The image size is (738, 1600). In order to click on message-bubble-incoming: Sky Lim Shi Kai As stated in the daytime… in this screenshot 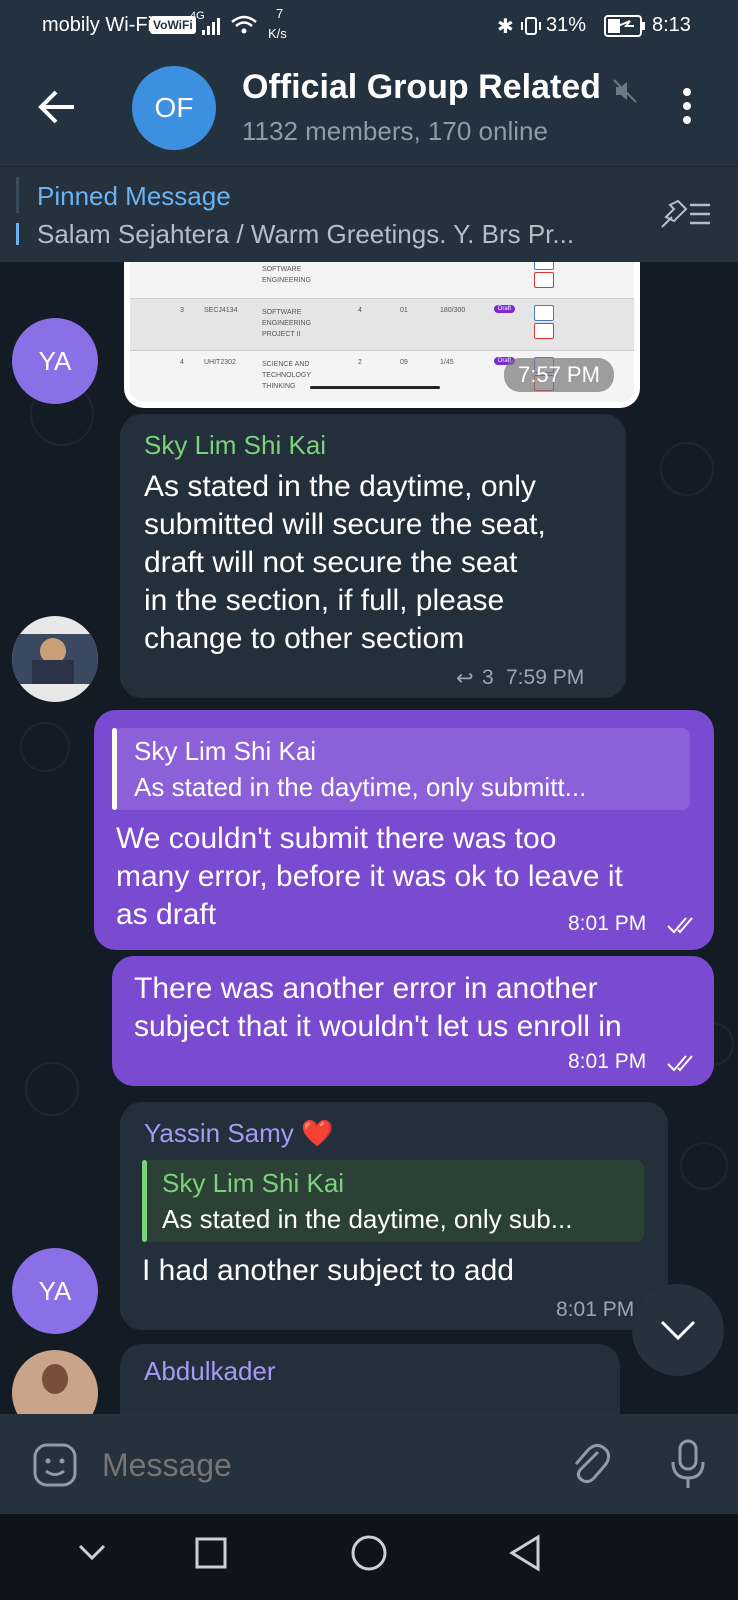, I will do `click(373, 556)`.